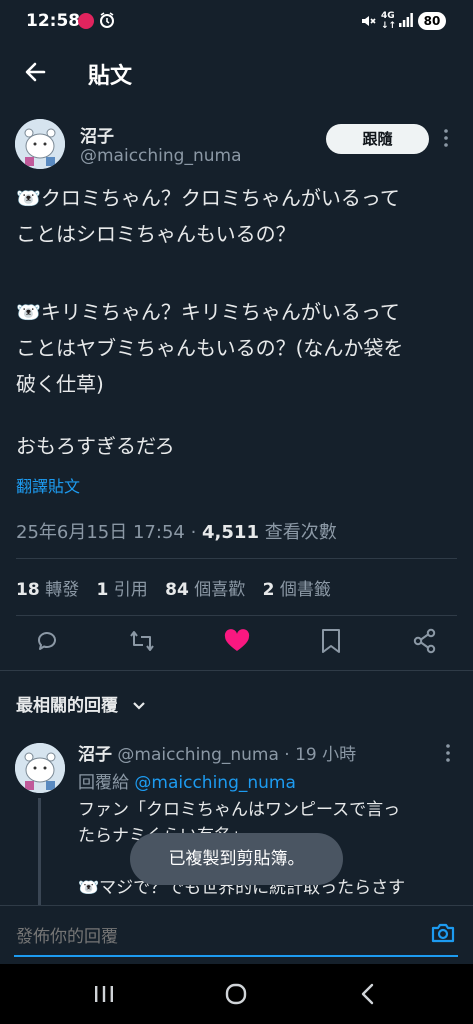 This screenshot has height=1024, width=473. Describe the element at coordinates (236, 956) in the screenshot. I see `reply-input-underline` at that location.